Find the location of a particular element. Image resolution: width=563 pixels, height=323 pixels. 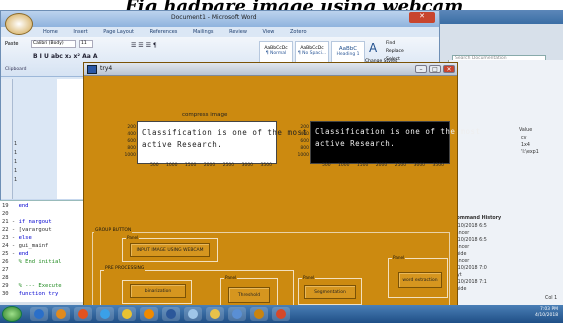

code-line: 25 - end is located at coordinates (15, 254).